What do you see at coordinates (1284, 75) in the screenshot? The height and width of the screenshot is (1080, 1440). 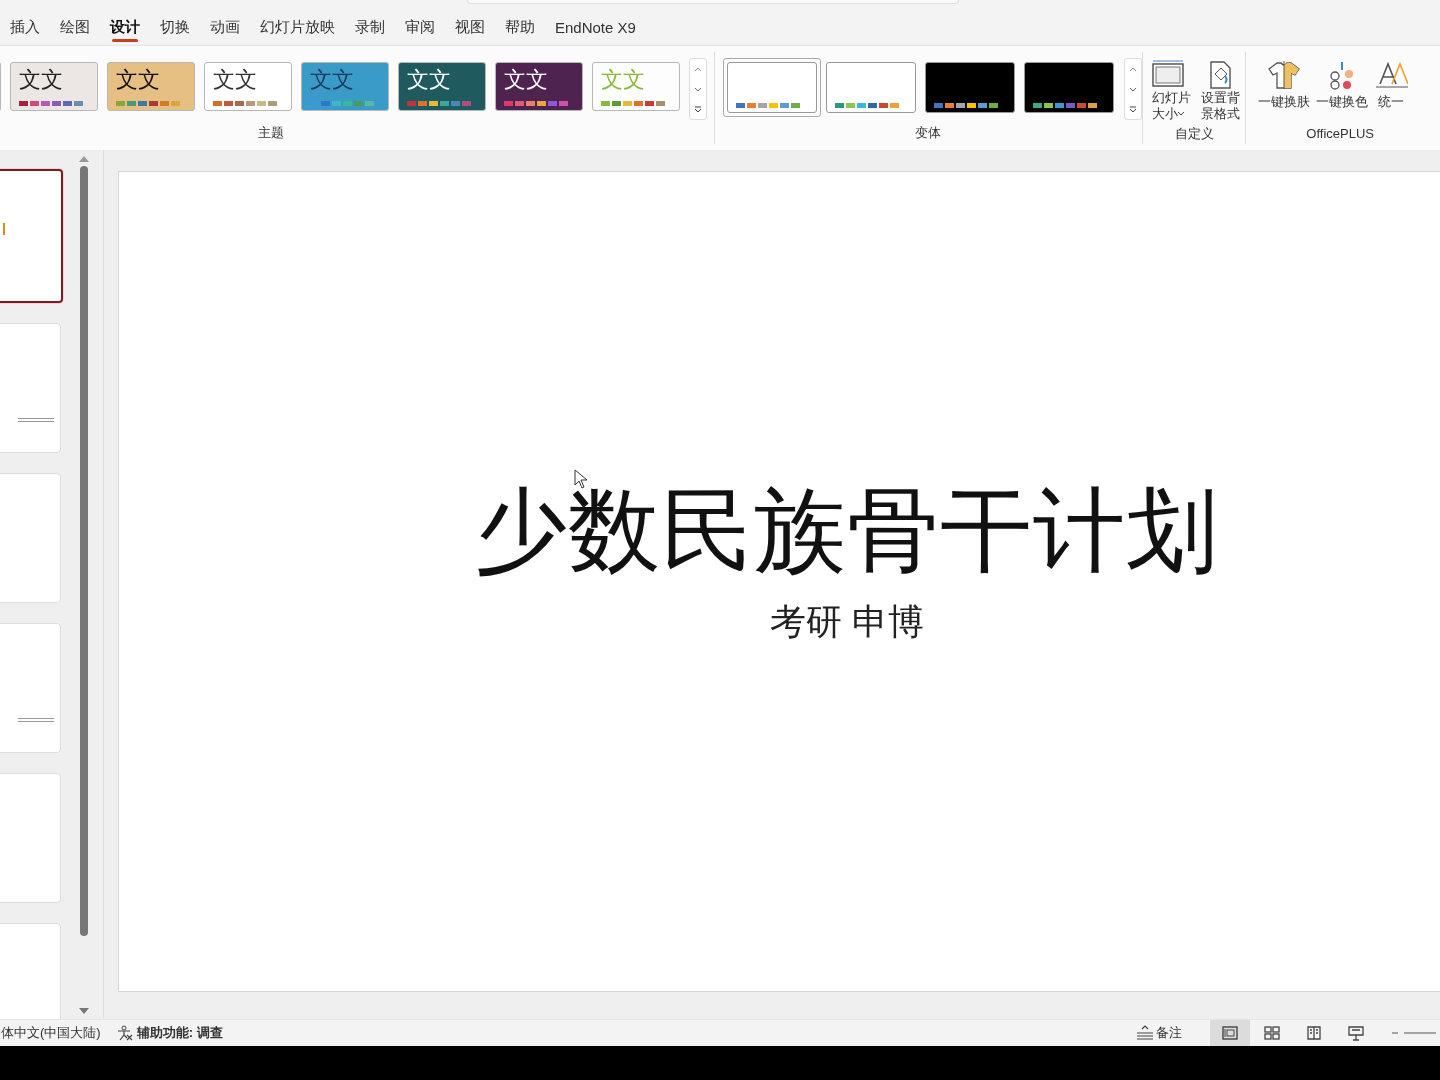 I see `shirt-icon` at bounding box center [1284, 75].